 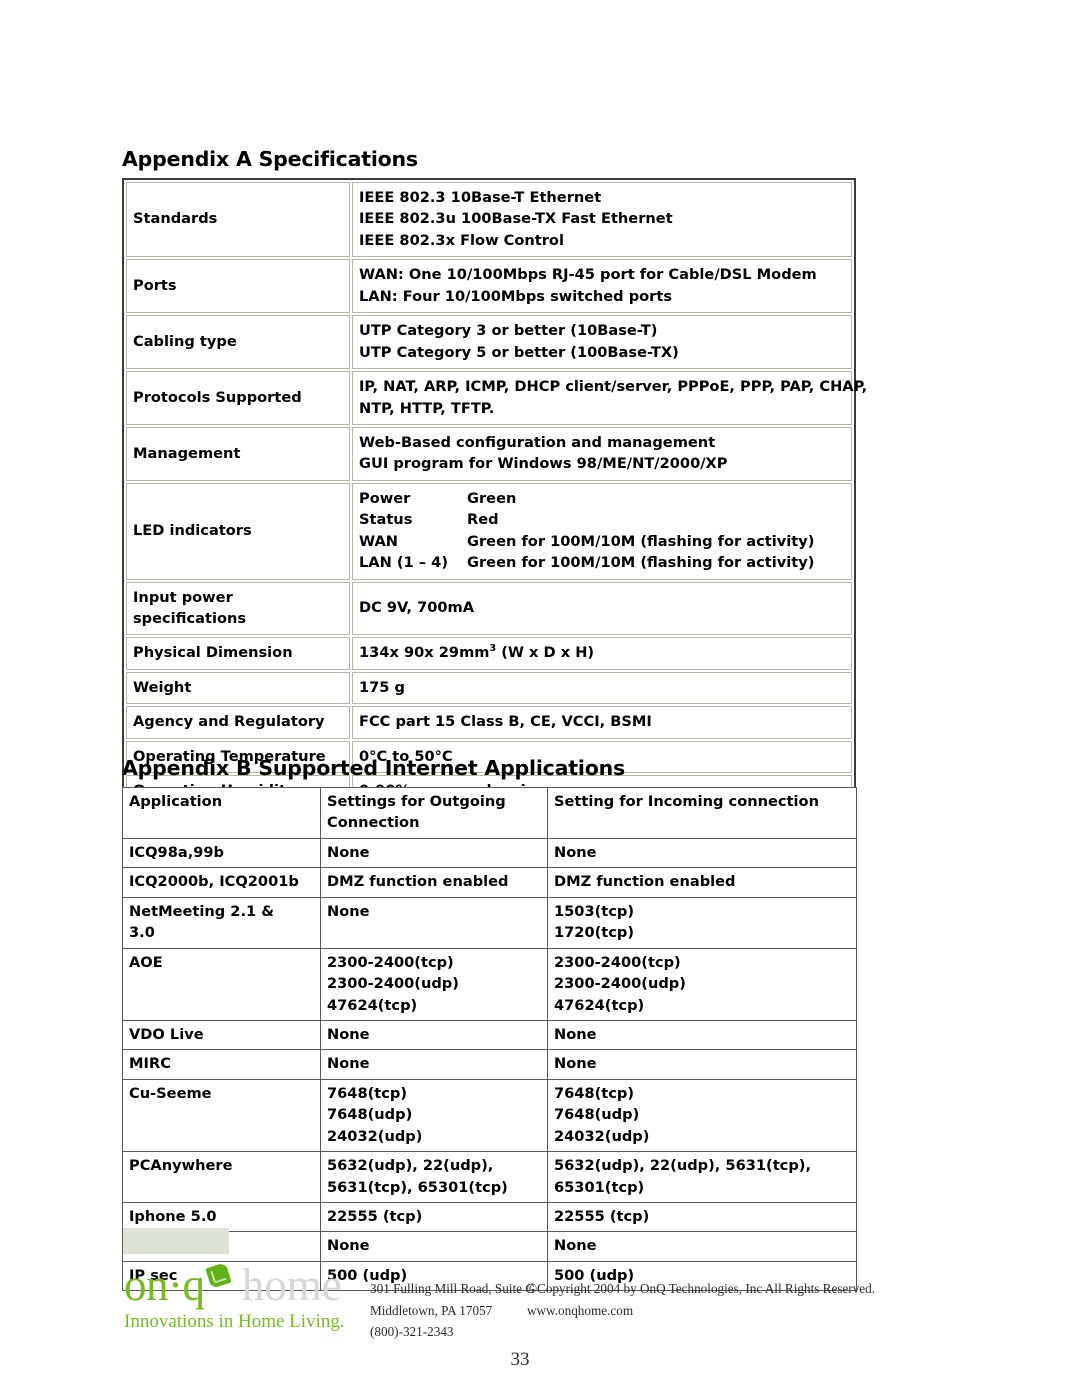 What do you see at coordinates (580, 1310) in the screenshot?
I see `copyright-line: www.onqhome.com` at bounding box center [580, 1310].